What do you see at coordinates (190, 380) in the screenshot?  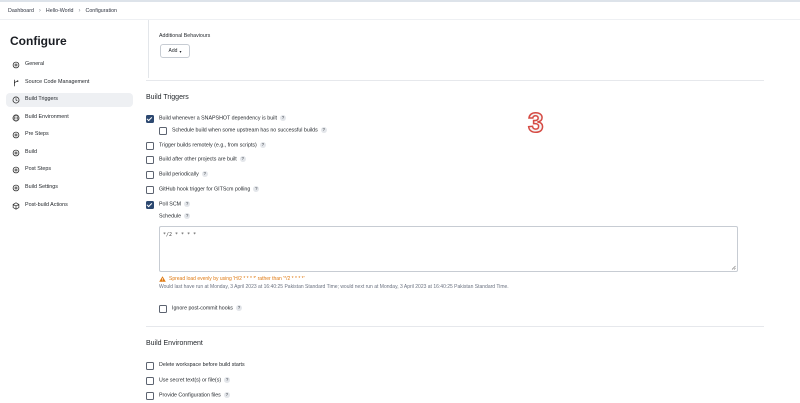 I see `option-label: Use secret text(s) or file(s)` at bounding box center [190, 380].